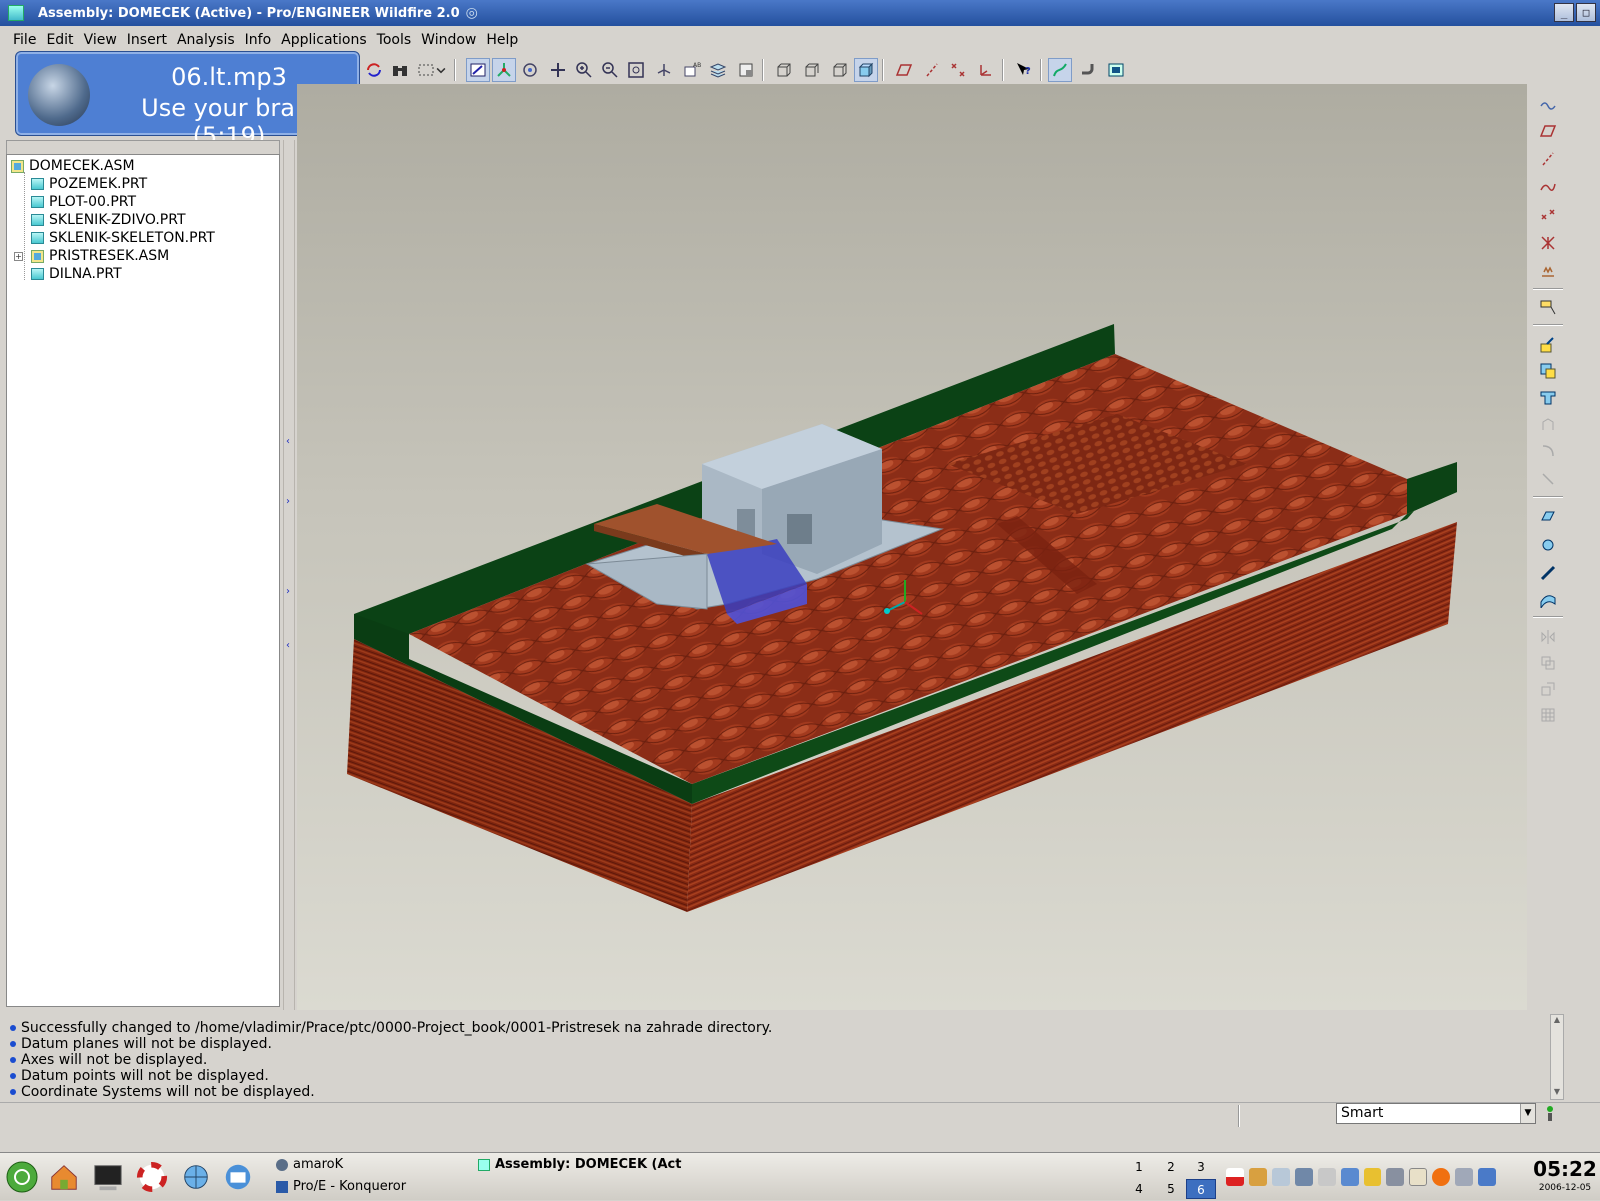  I want to click on update-alert-icon, so click(1441, 1177).